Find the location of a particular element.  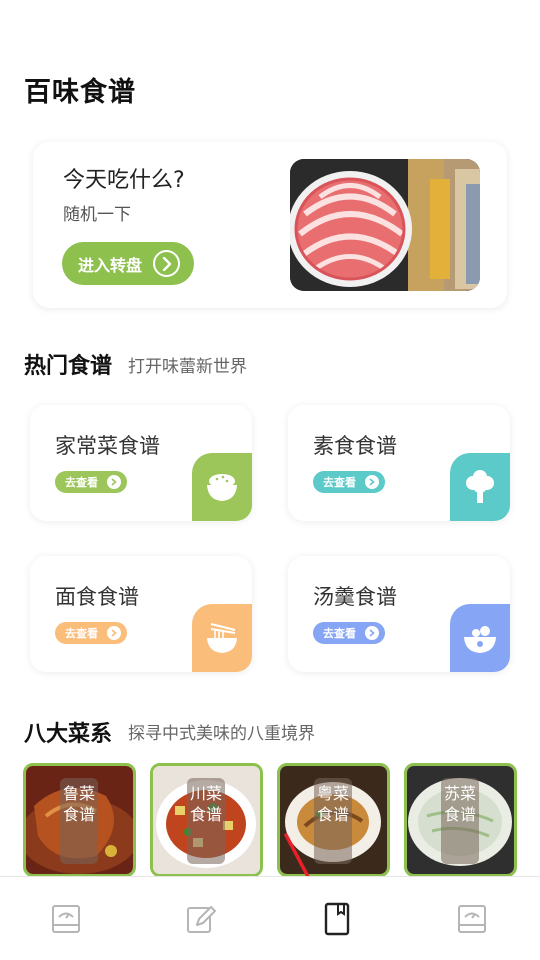

category-title: 汤羹食谱 is located at coordinates (355, 597).